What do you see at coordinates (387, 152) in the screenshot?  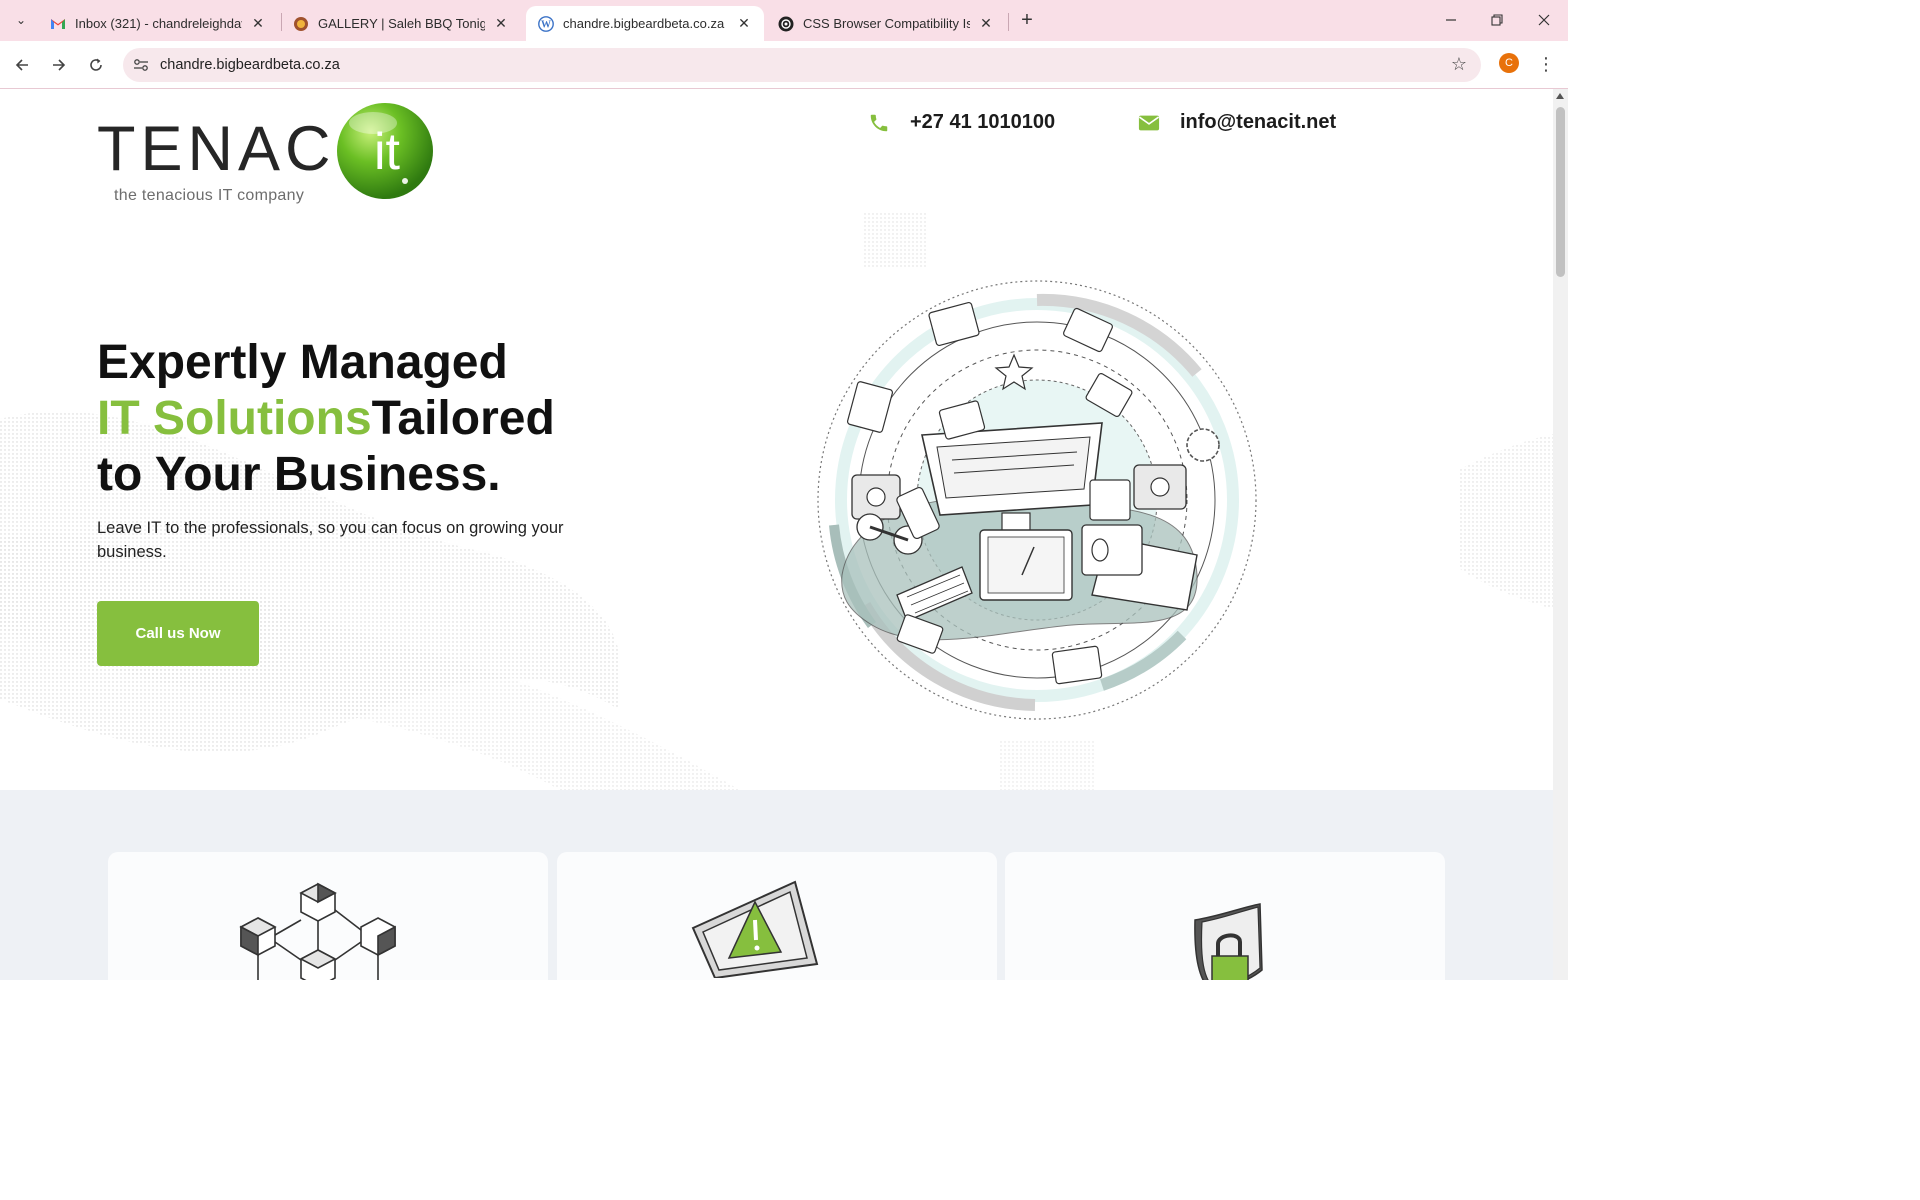 I see `logo-badge-text: it` at bounding box center [387, 152].